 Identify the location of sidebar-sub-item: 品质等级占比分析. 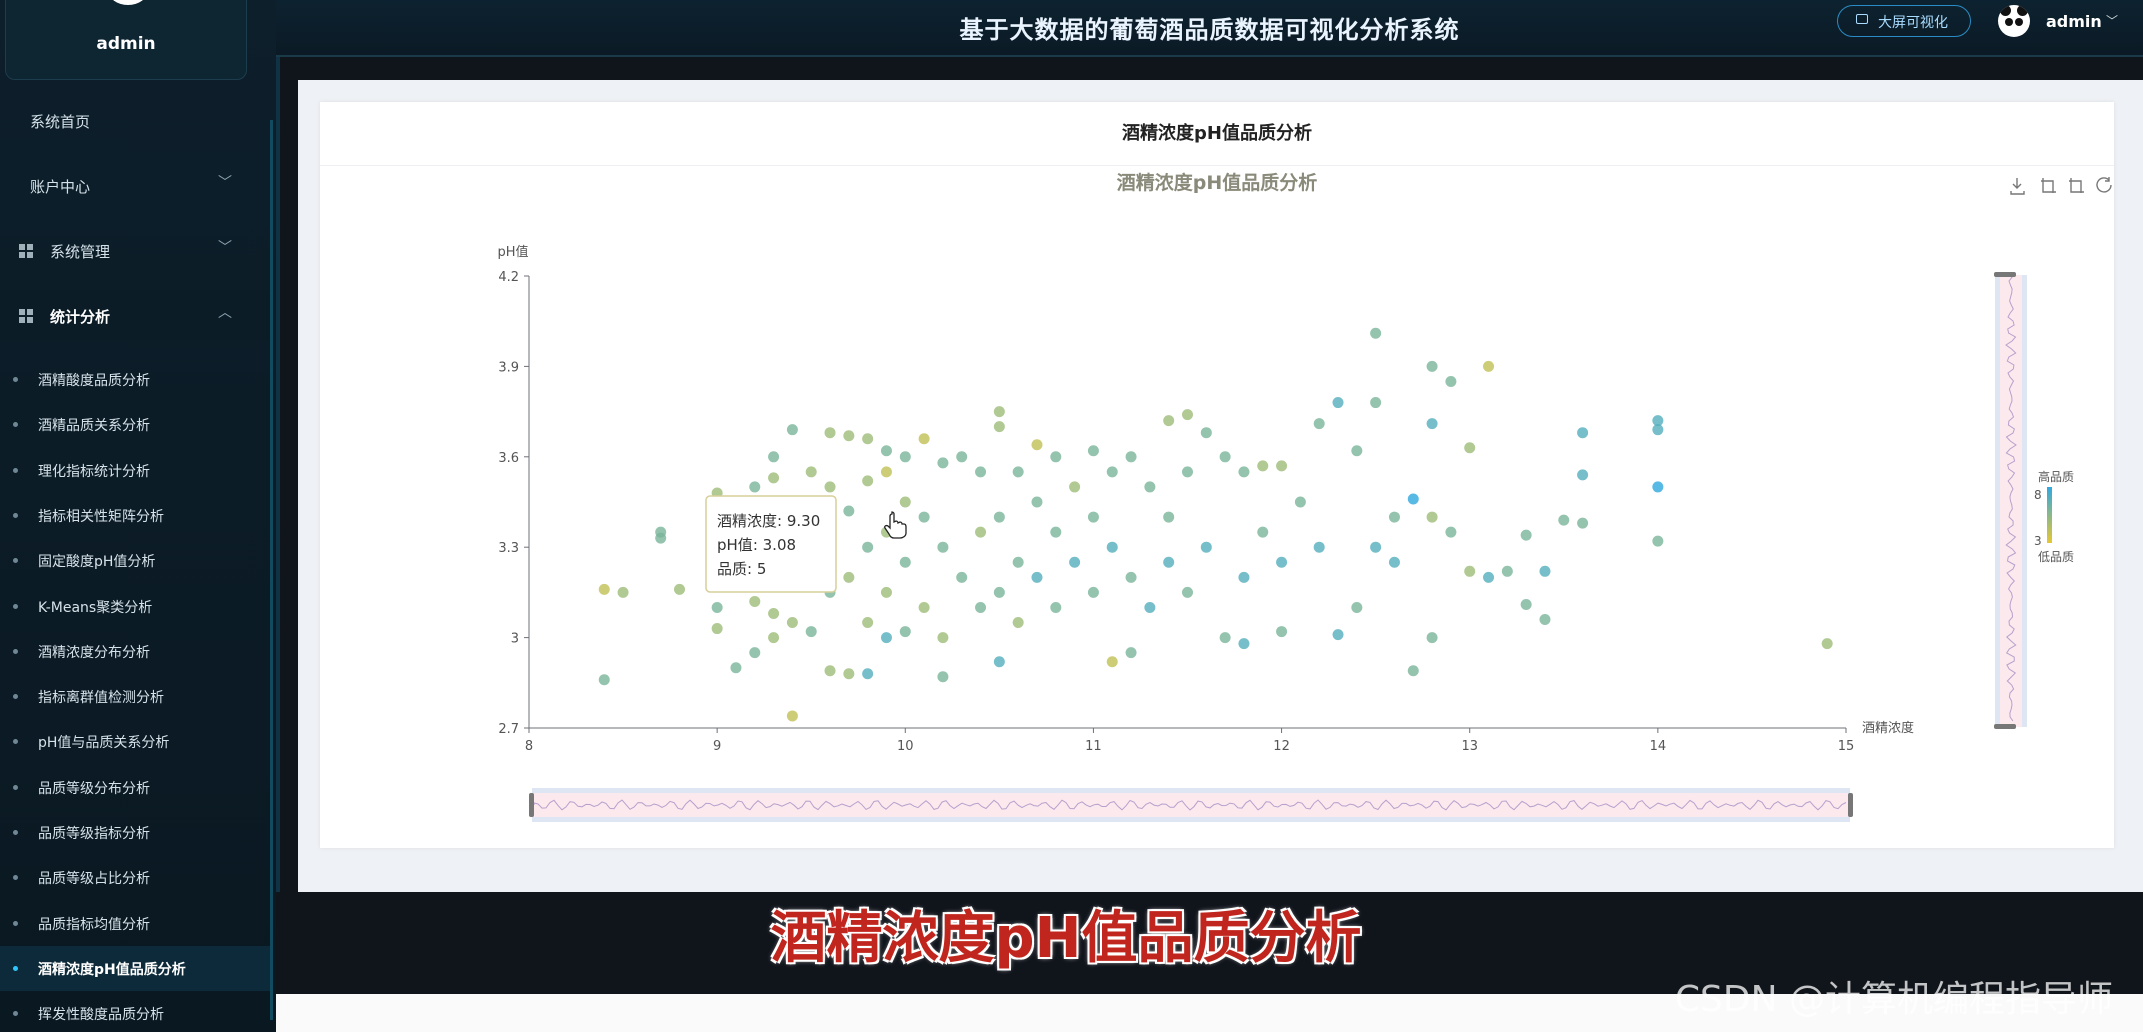
(136, 877).